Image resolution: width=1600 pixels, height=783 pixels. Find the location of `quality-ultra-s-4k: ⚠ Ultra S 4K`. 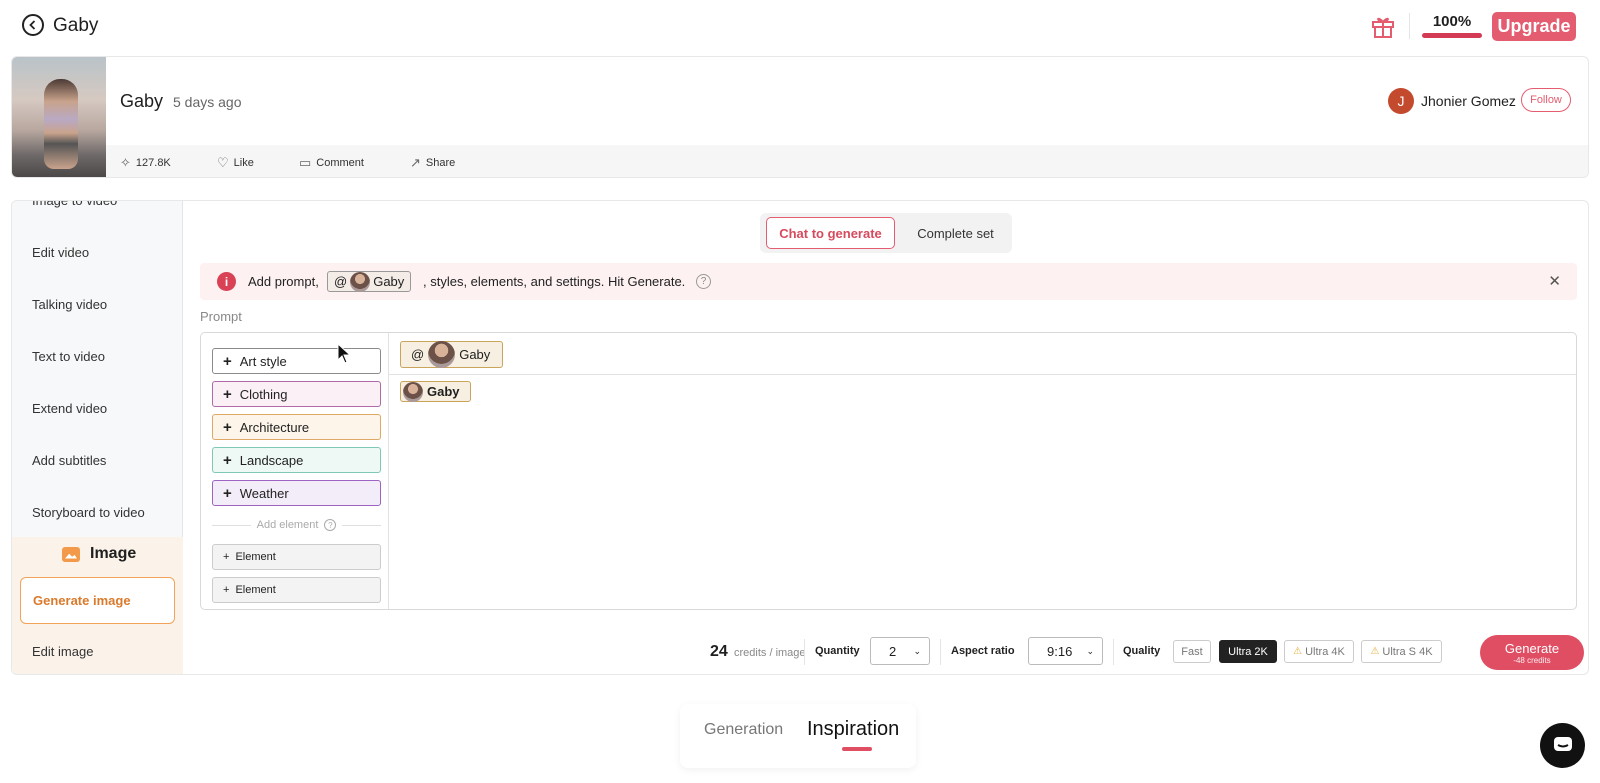

quality-ultra-s-4k: ⚠ Ultra S 4K is located at coordinates (1401, 651).